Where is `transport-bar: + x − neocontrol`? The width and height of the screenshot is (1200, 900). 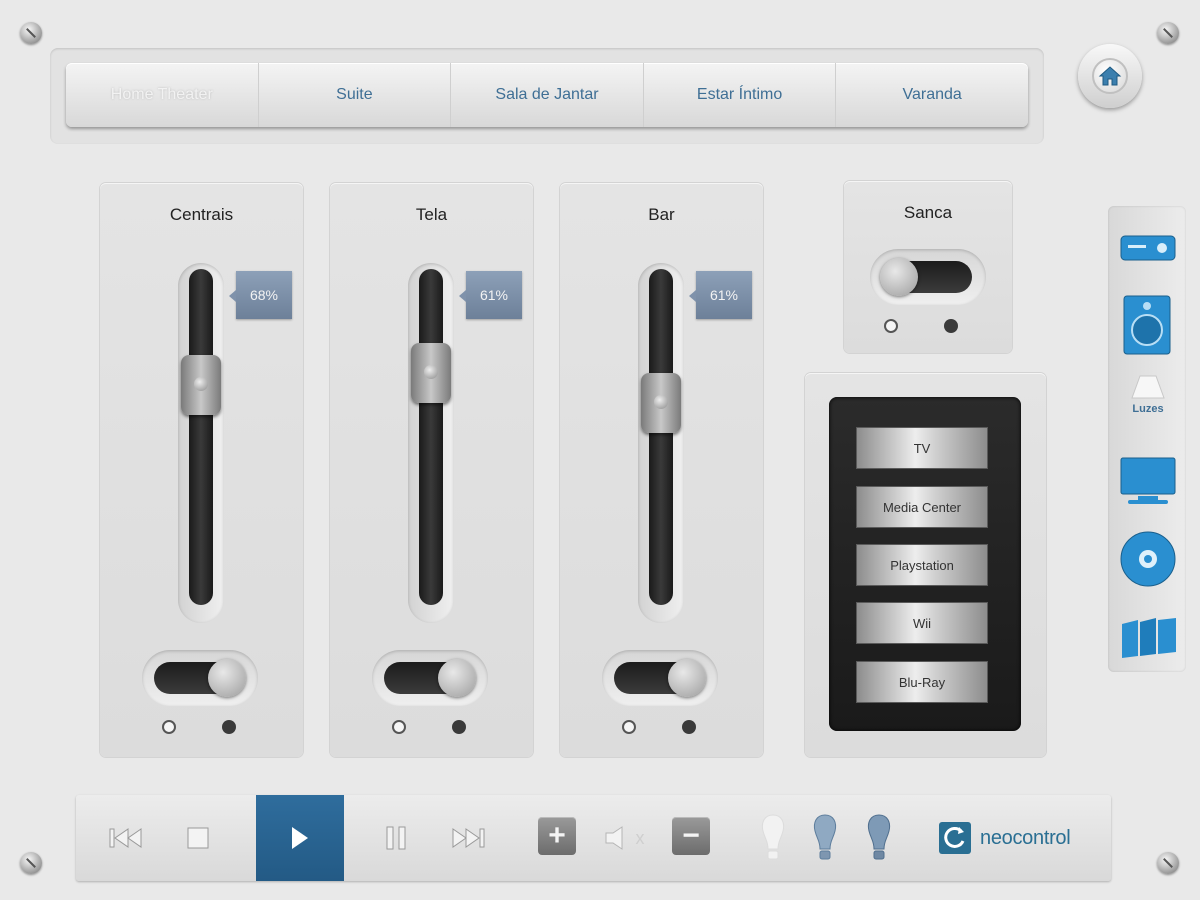 transport-bar: + x − neocontrol is located at coordinates (593, 838).